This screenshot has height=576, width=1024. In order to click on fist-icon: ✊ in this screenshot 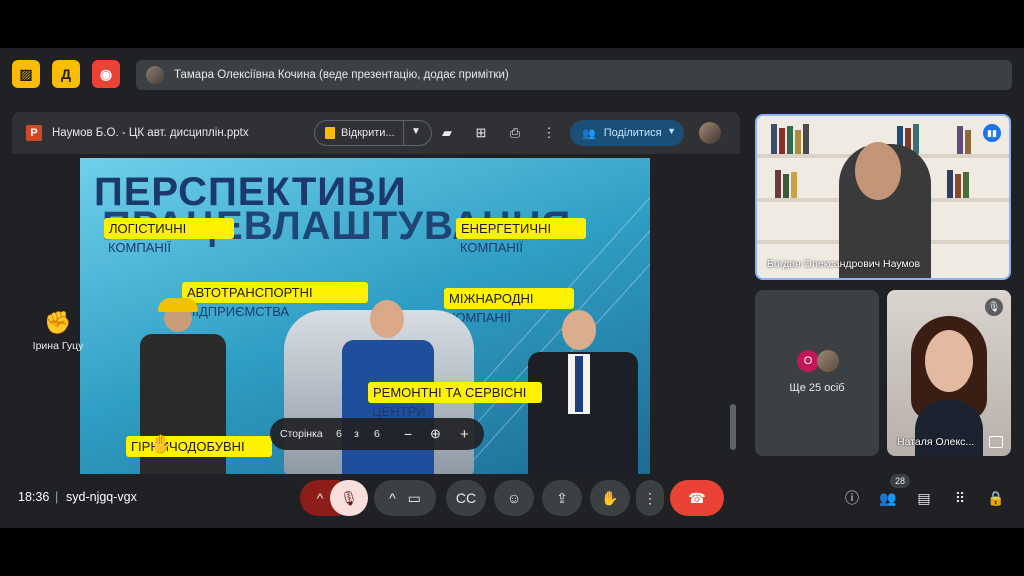, I will do `click(58, 322)`.